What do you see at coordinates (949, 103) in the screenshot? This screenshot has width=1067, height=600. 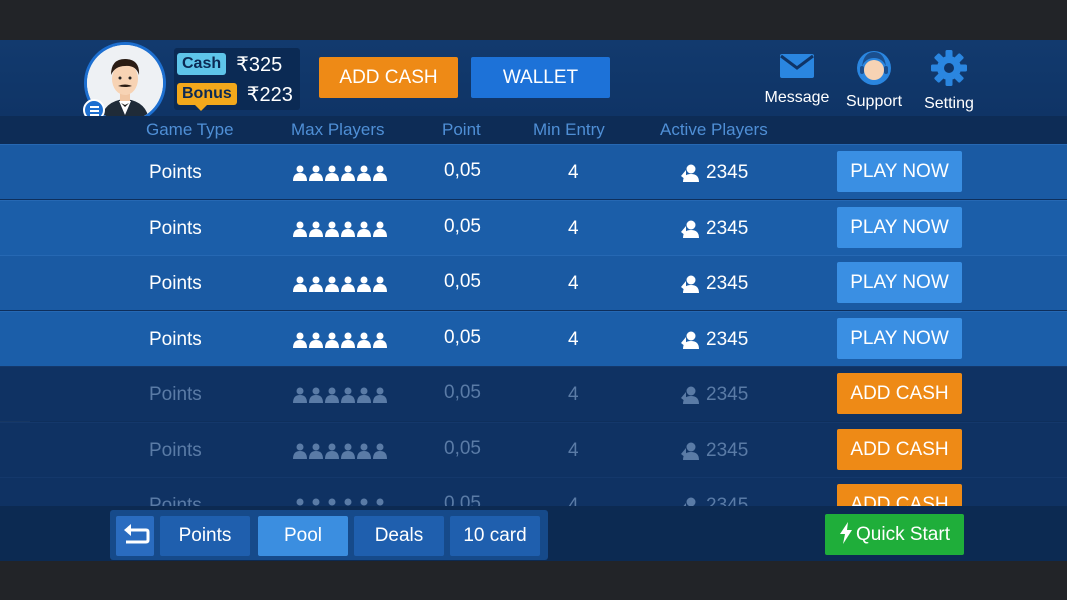 I see `setting-label: Setting` at bounding box center [949, 103].